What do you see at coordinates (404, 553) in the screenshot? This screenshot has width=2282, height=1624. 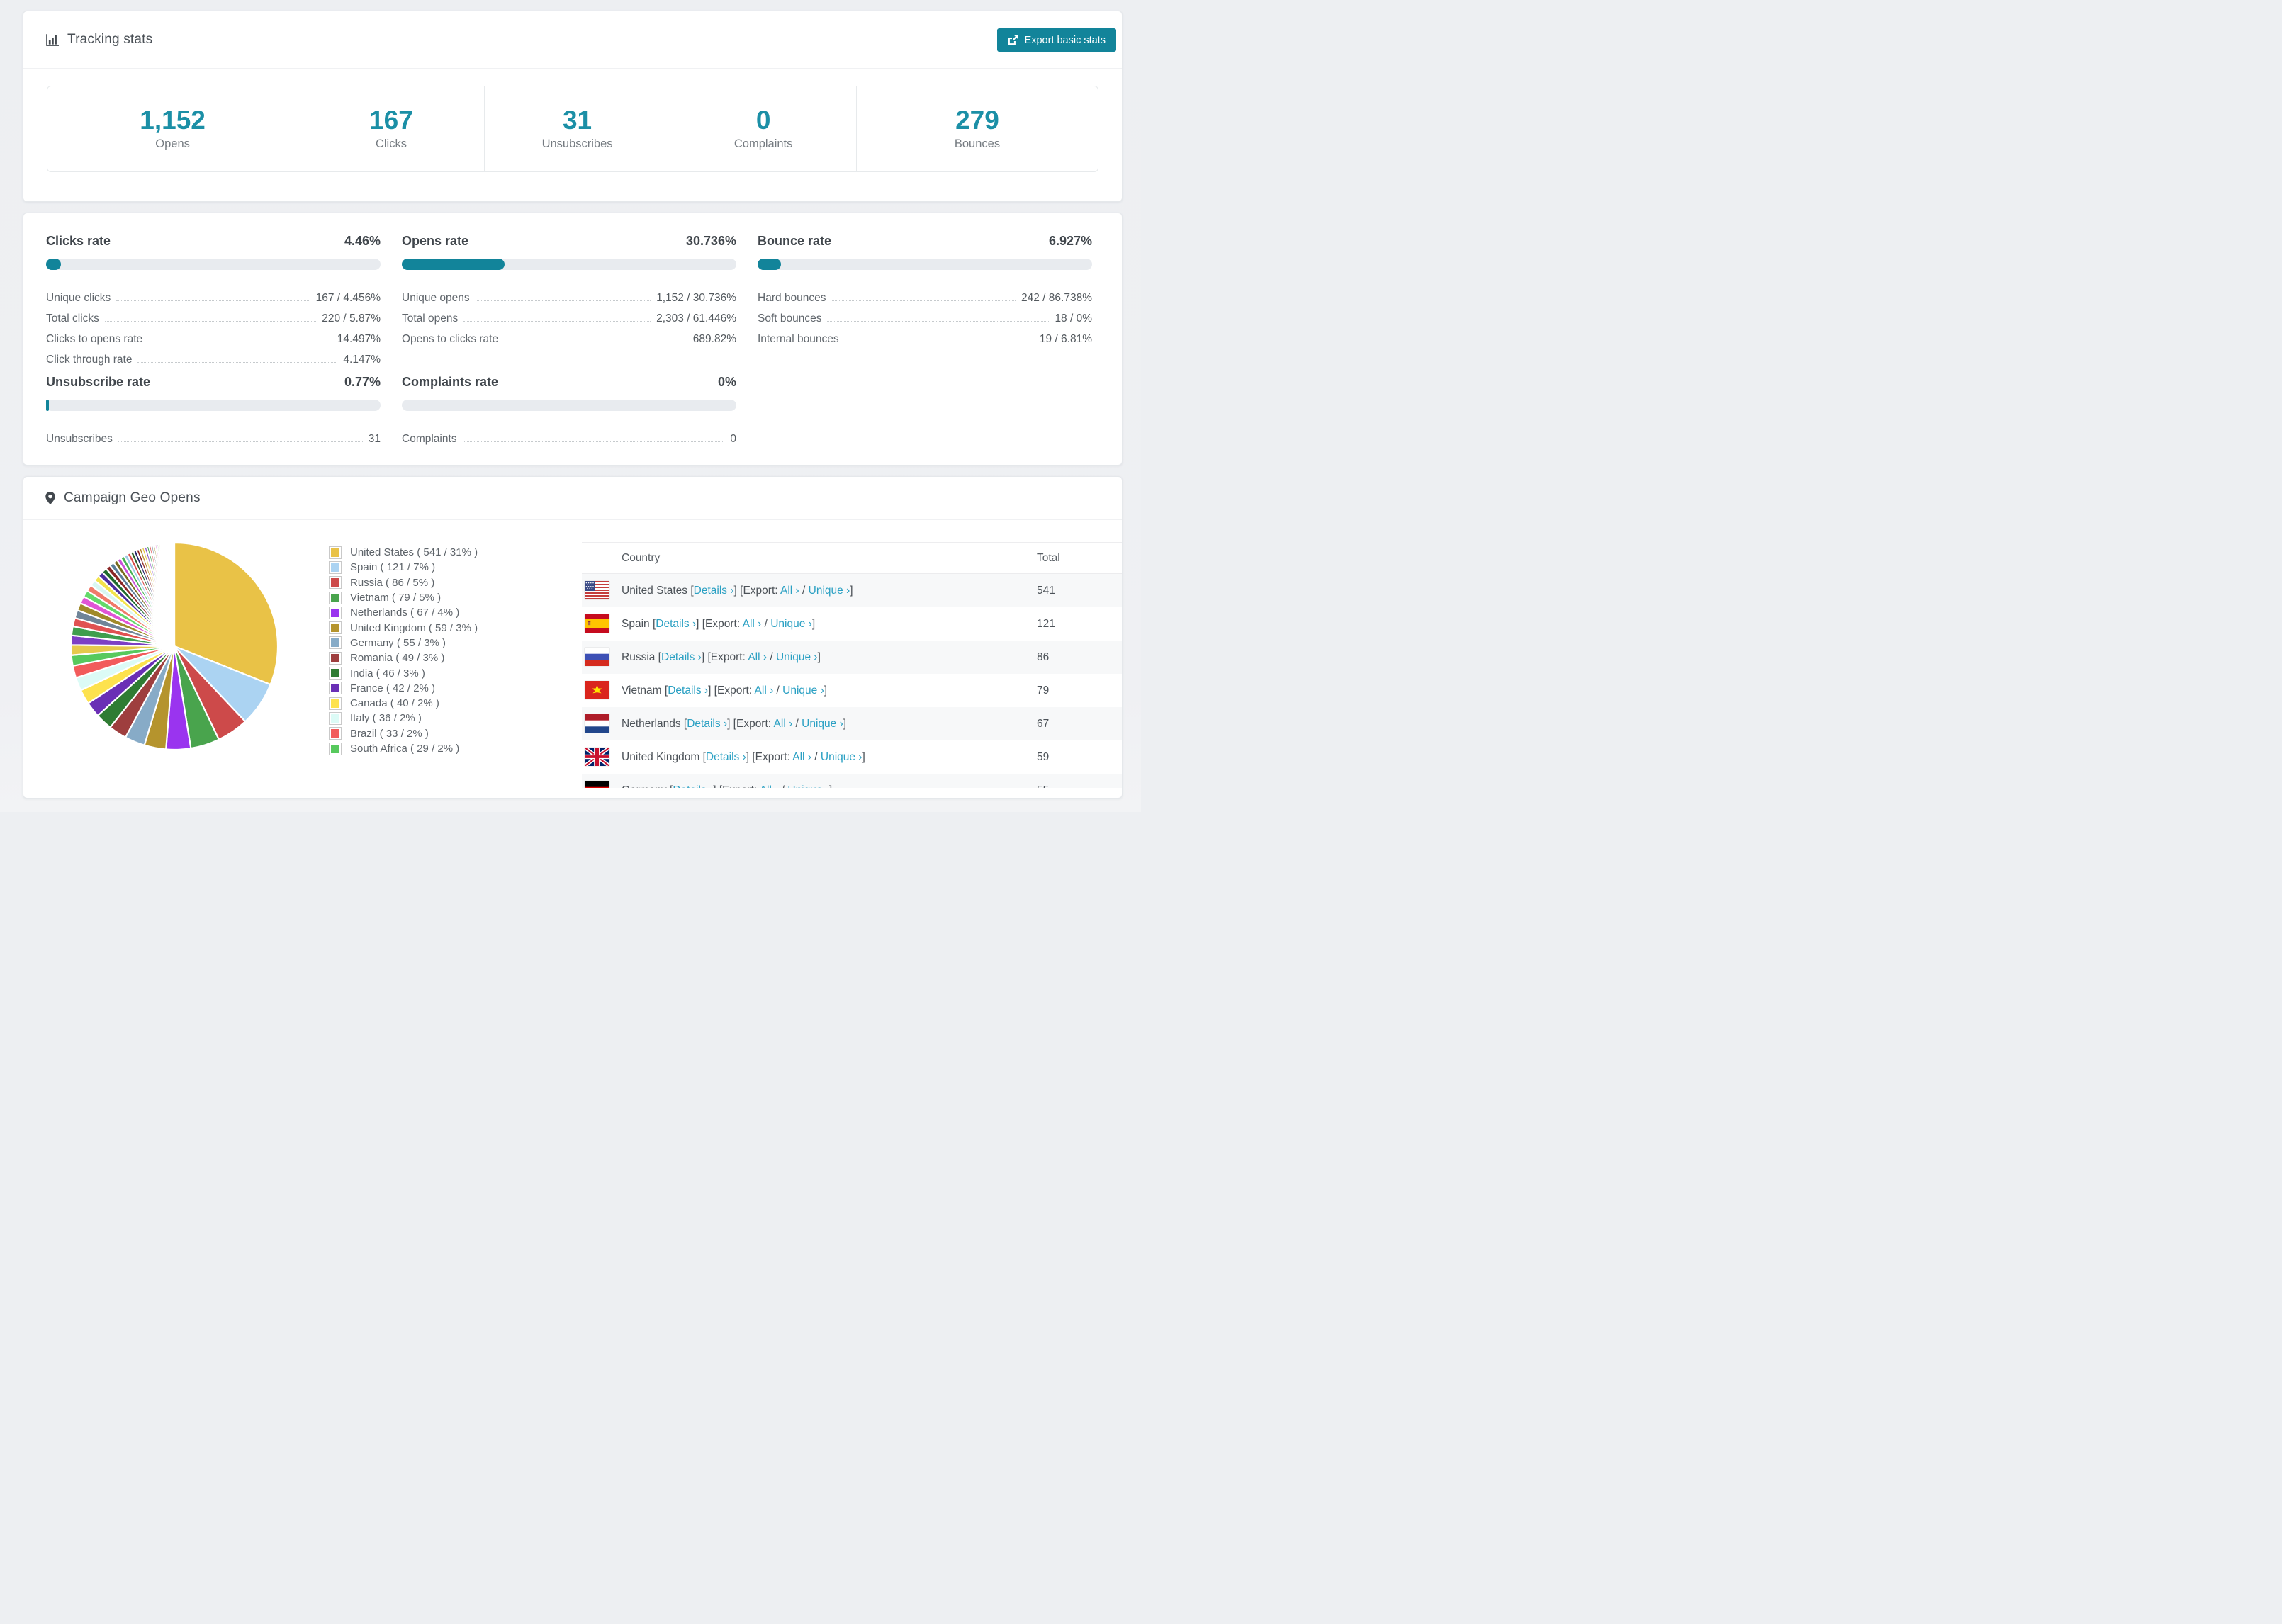 I see `legend-item-united-states: United States ( 541 / 31% )` at bounding box center [404, 553].